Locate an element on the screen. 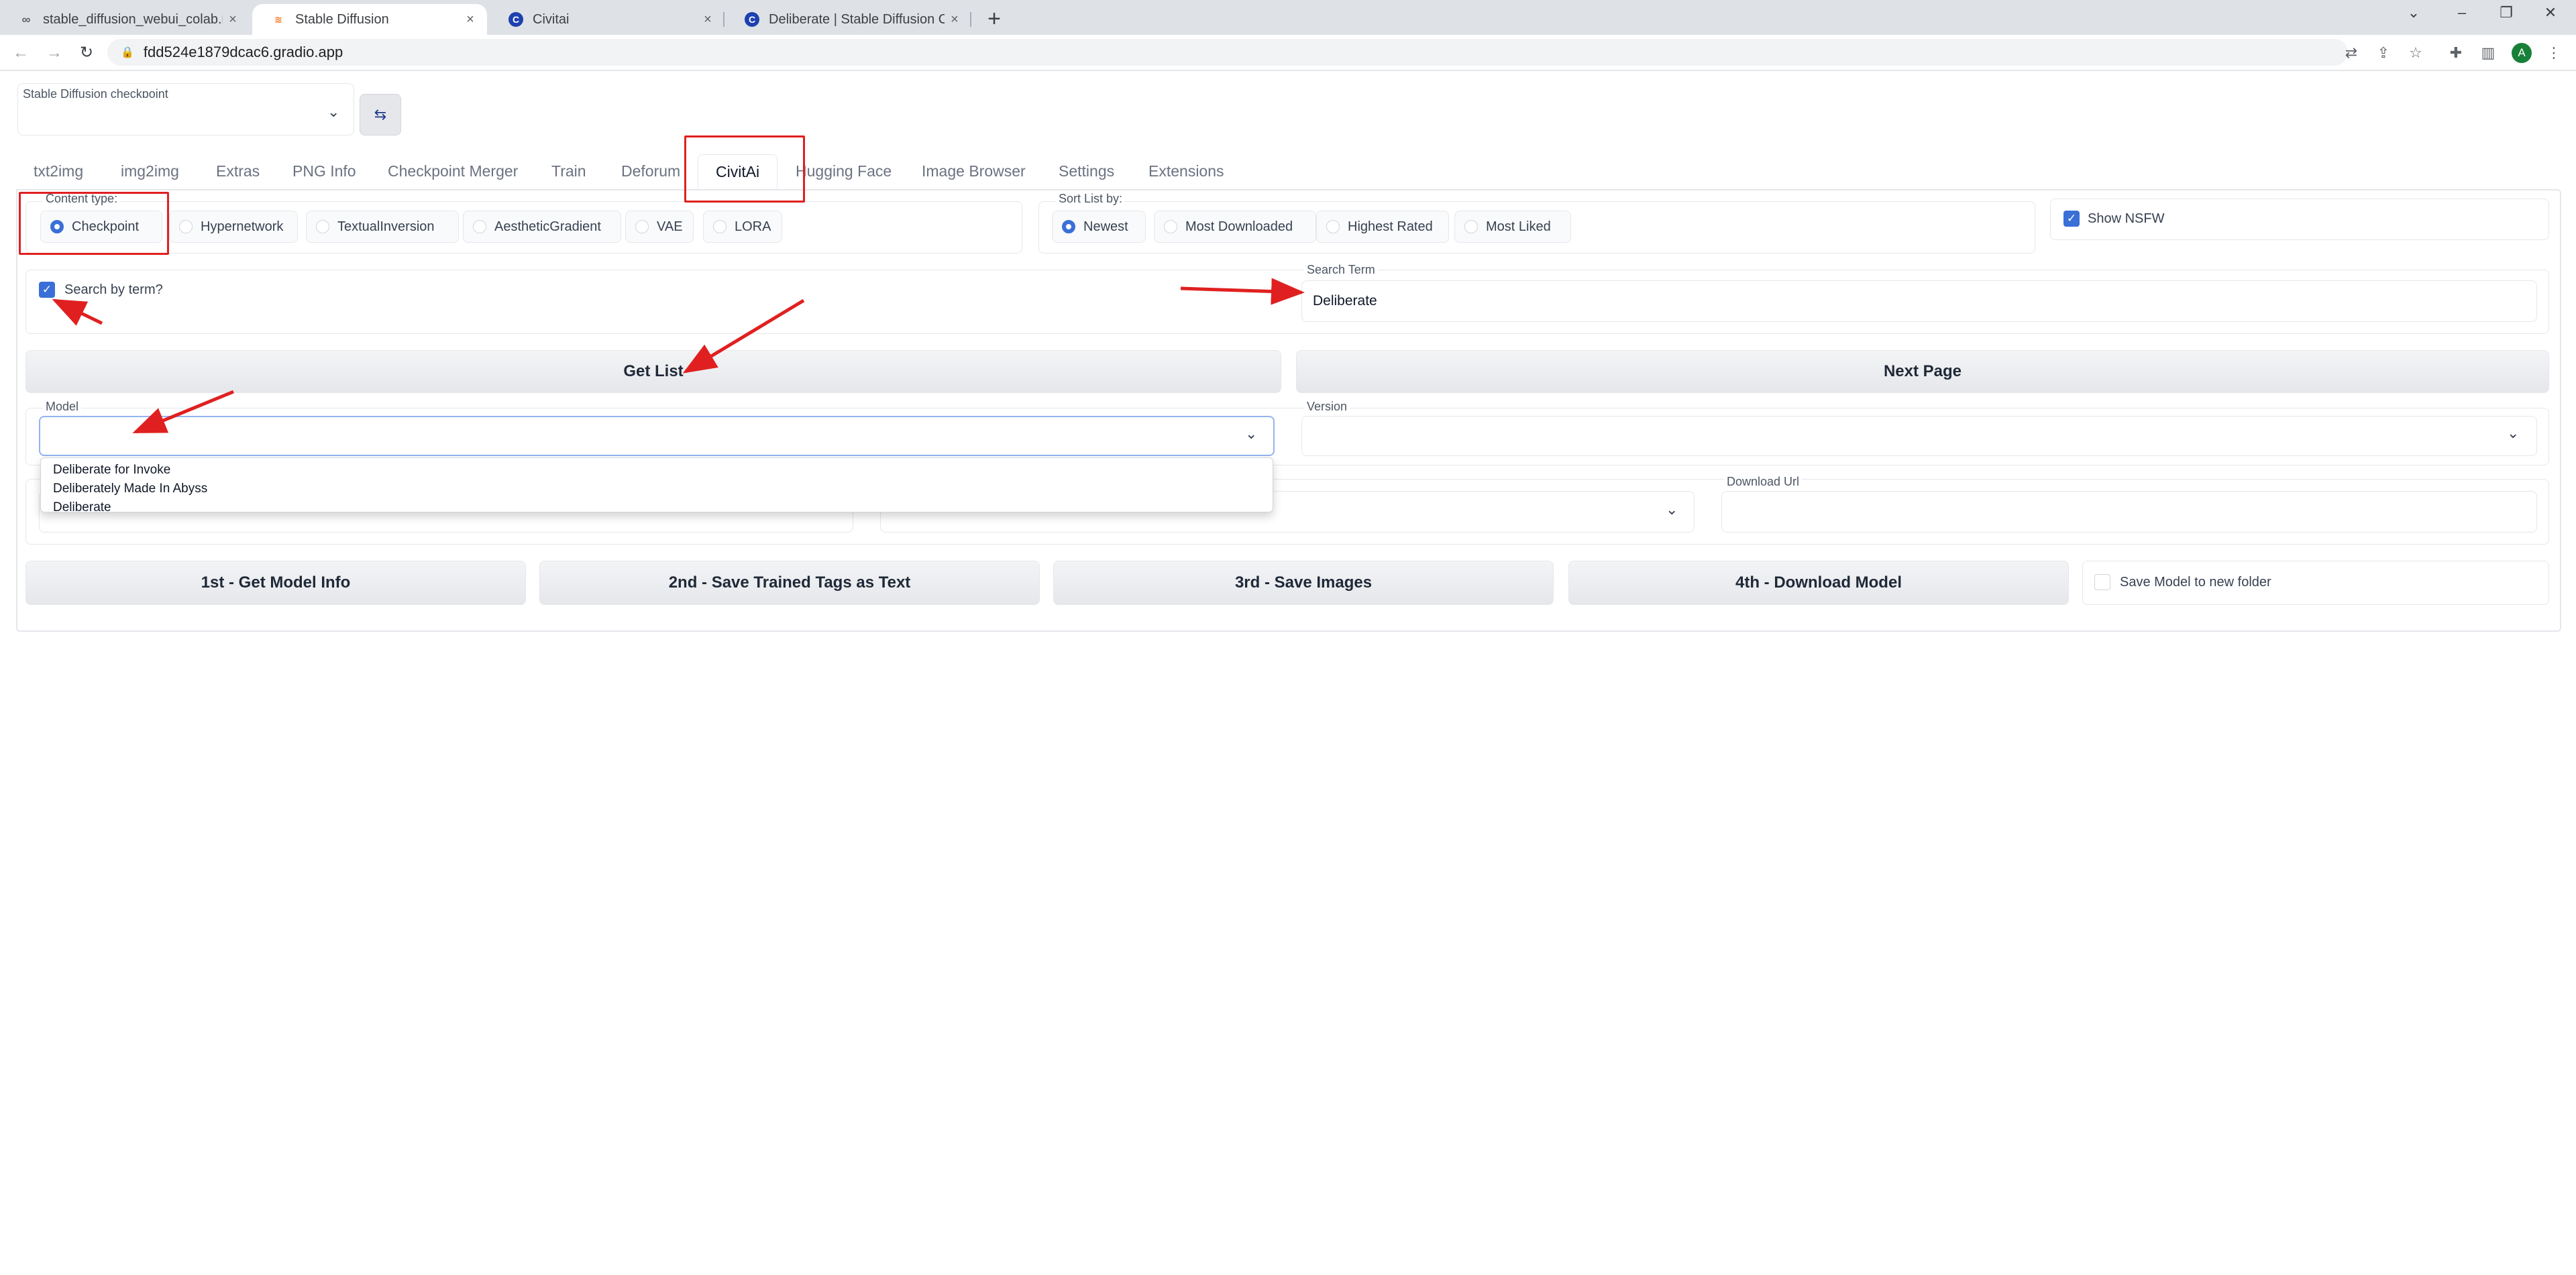 Image resolution: width=2576 pixels, height=1275 pixels. radio-hypernetwork: Hypernetwork is located at coordinates (233, 227).